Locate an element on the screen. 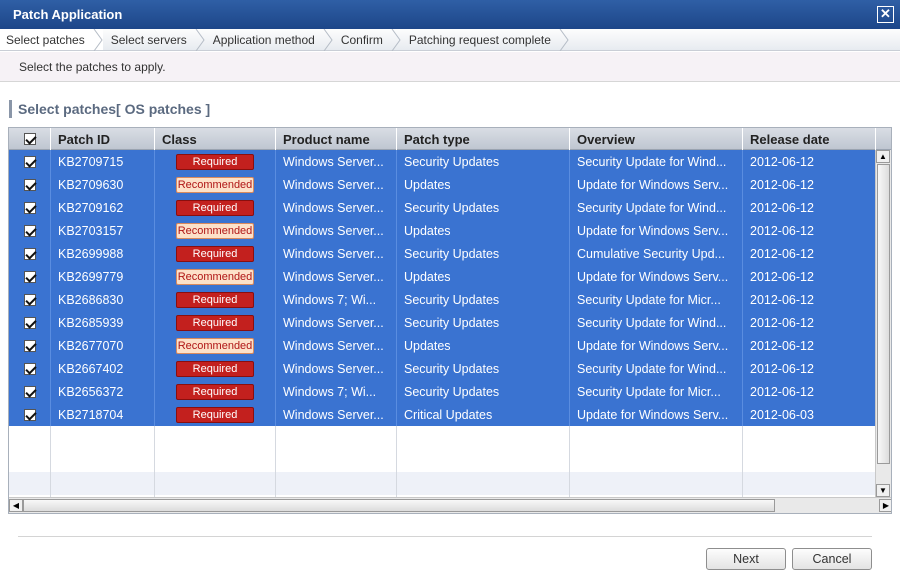 This screenshot has width=900, height=584. patch-type: Critical Updates is located at coordinates (483, 414).